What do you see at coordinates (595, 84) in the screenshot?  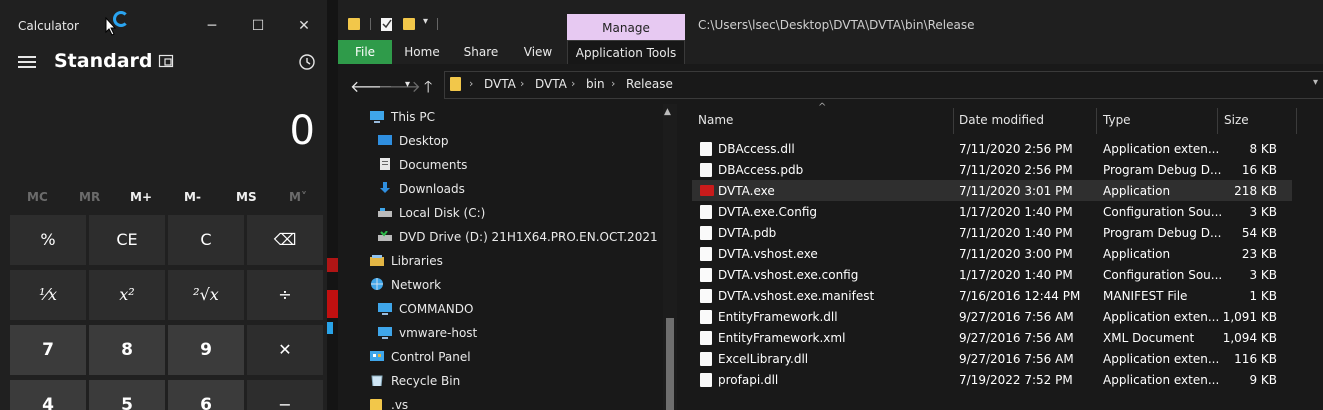 I see `breadcrumb-bin: bin` at bounding box center [595, 84].